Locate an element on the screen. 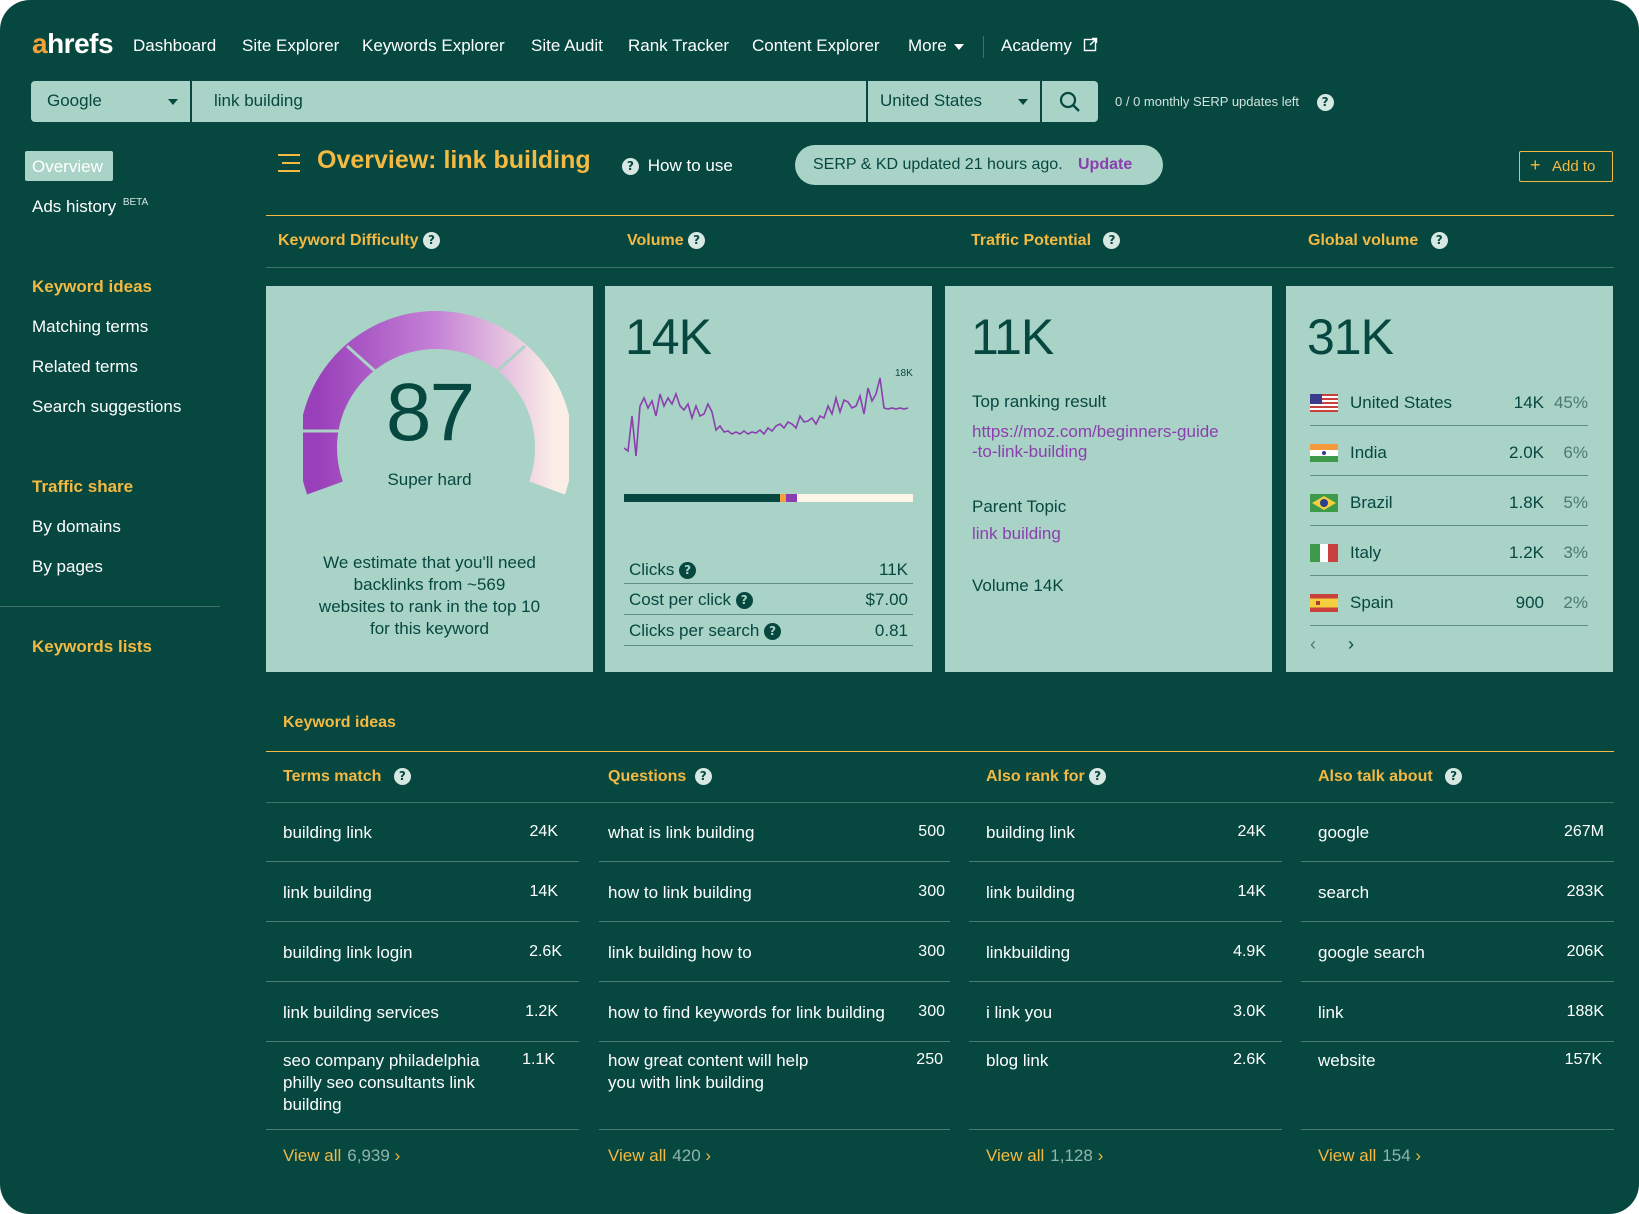 The image size is (1639, 1214). next-page-icon: › is located at coordinates (1351, 644).